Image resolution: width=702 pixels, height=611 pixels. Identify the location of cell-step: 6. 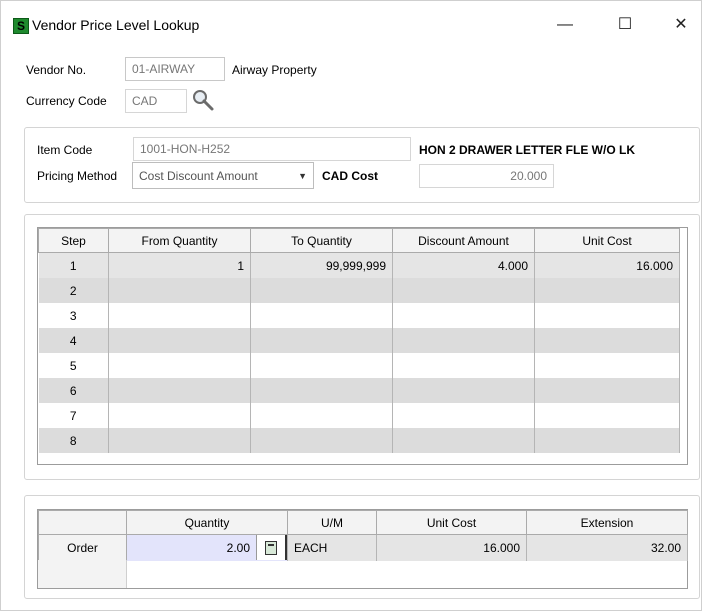
(73, 390).